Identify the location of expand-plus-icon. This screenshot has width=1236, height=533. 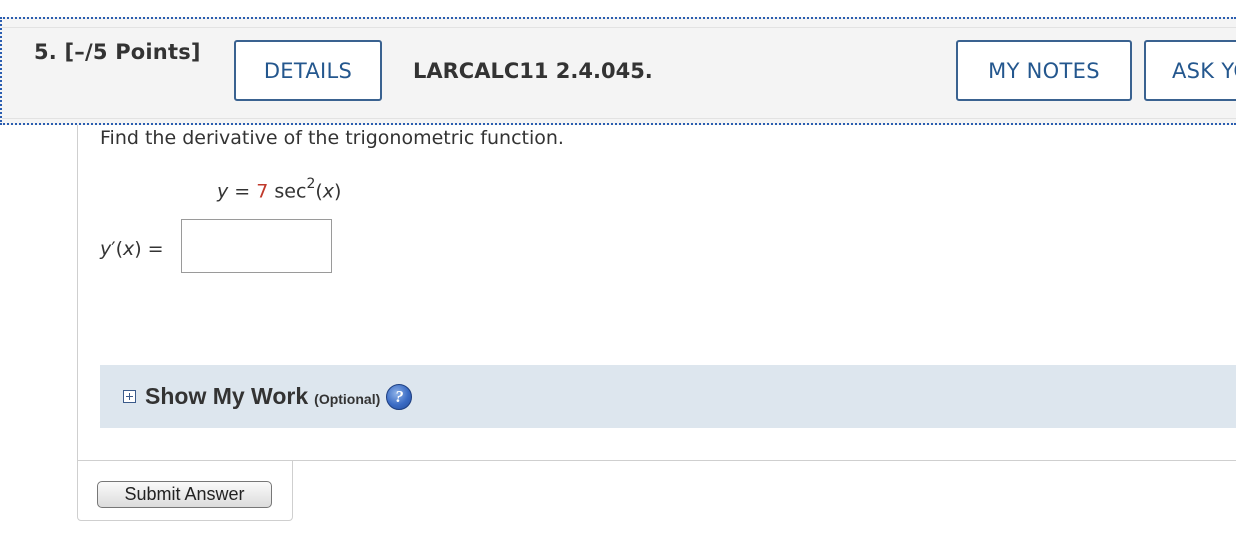
(129, 396).